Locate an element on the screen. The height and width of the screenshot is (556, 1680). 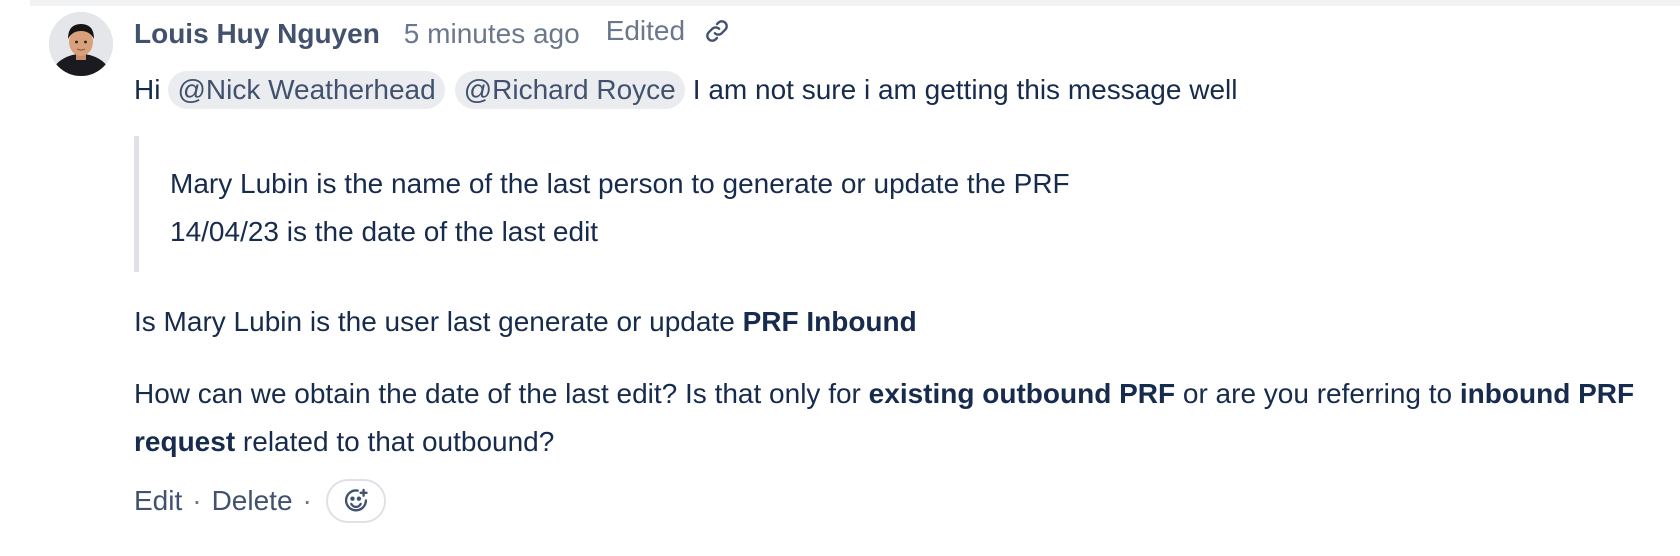
delete-button: Delete is located at coordinates (252, 501).